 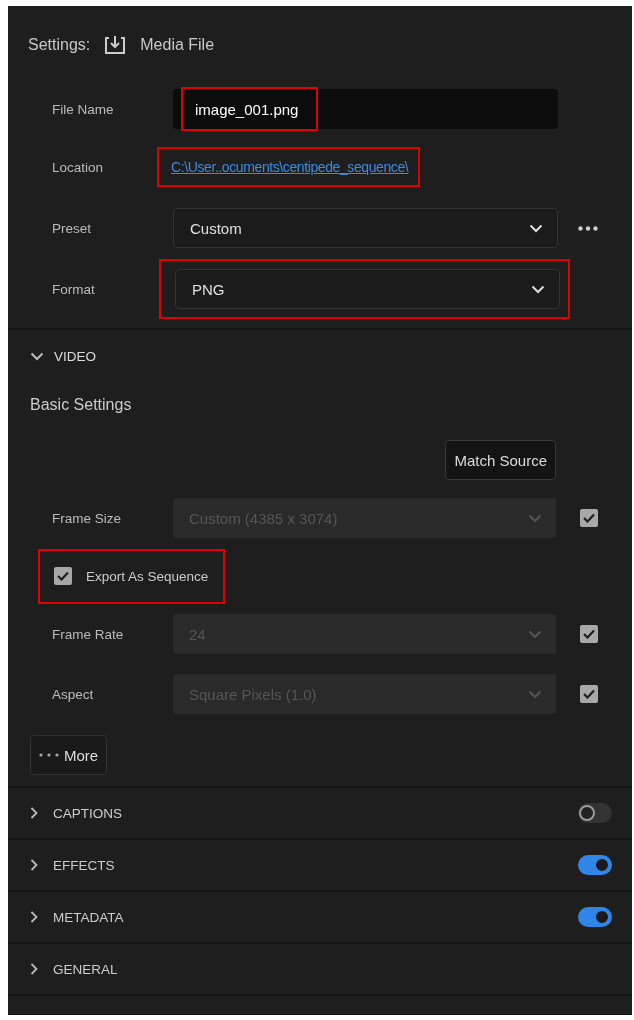 I want to click on section-header: CAPTIONS, so click(x=320, y=814).